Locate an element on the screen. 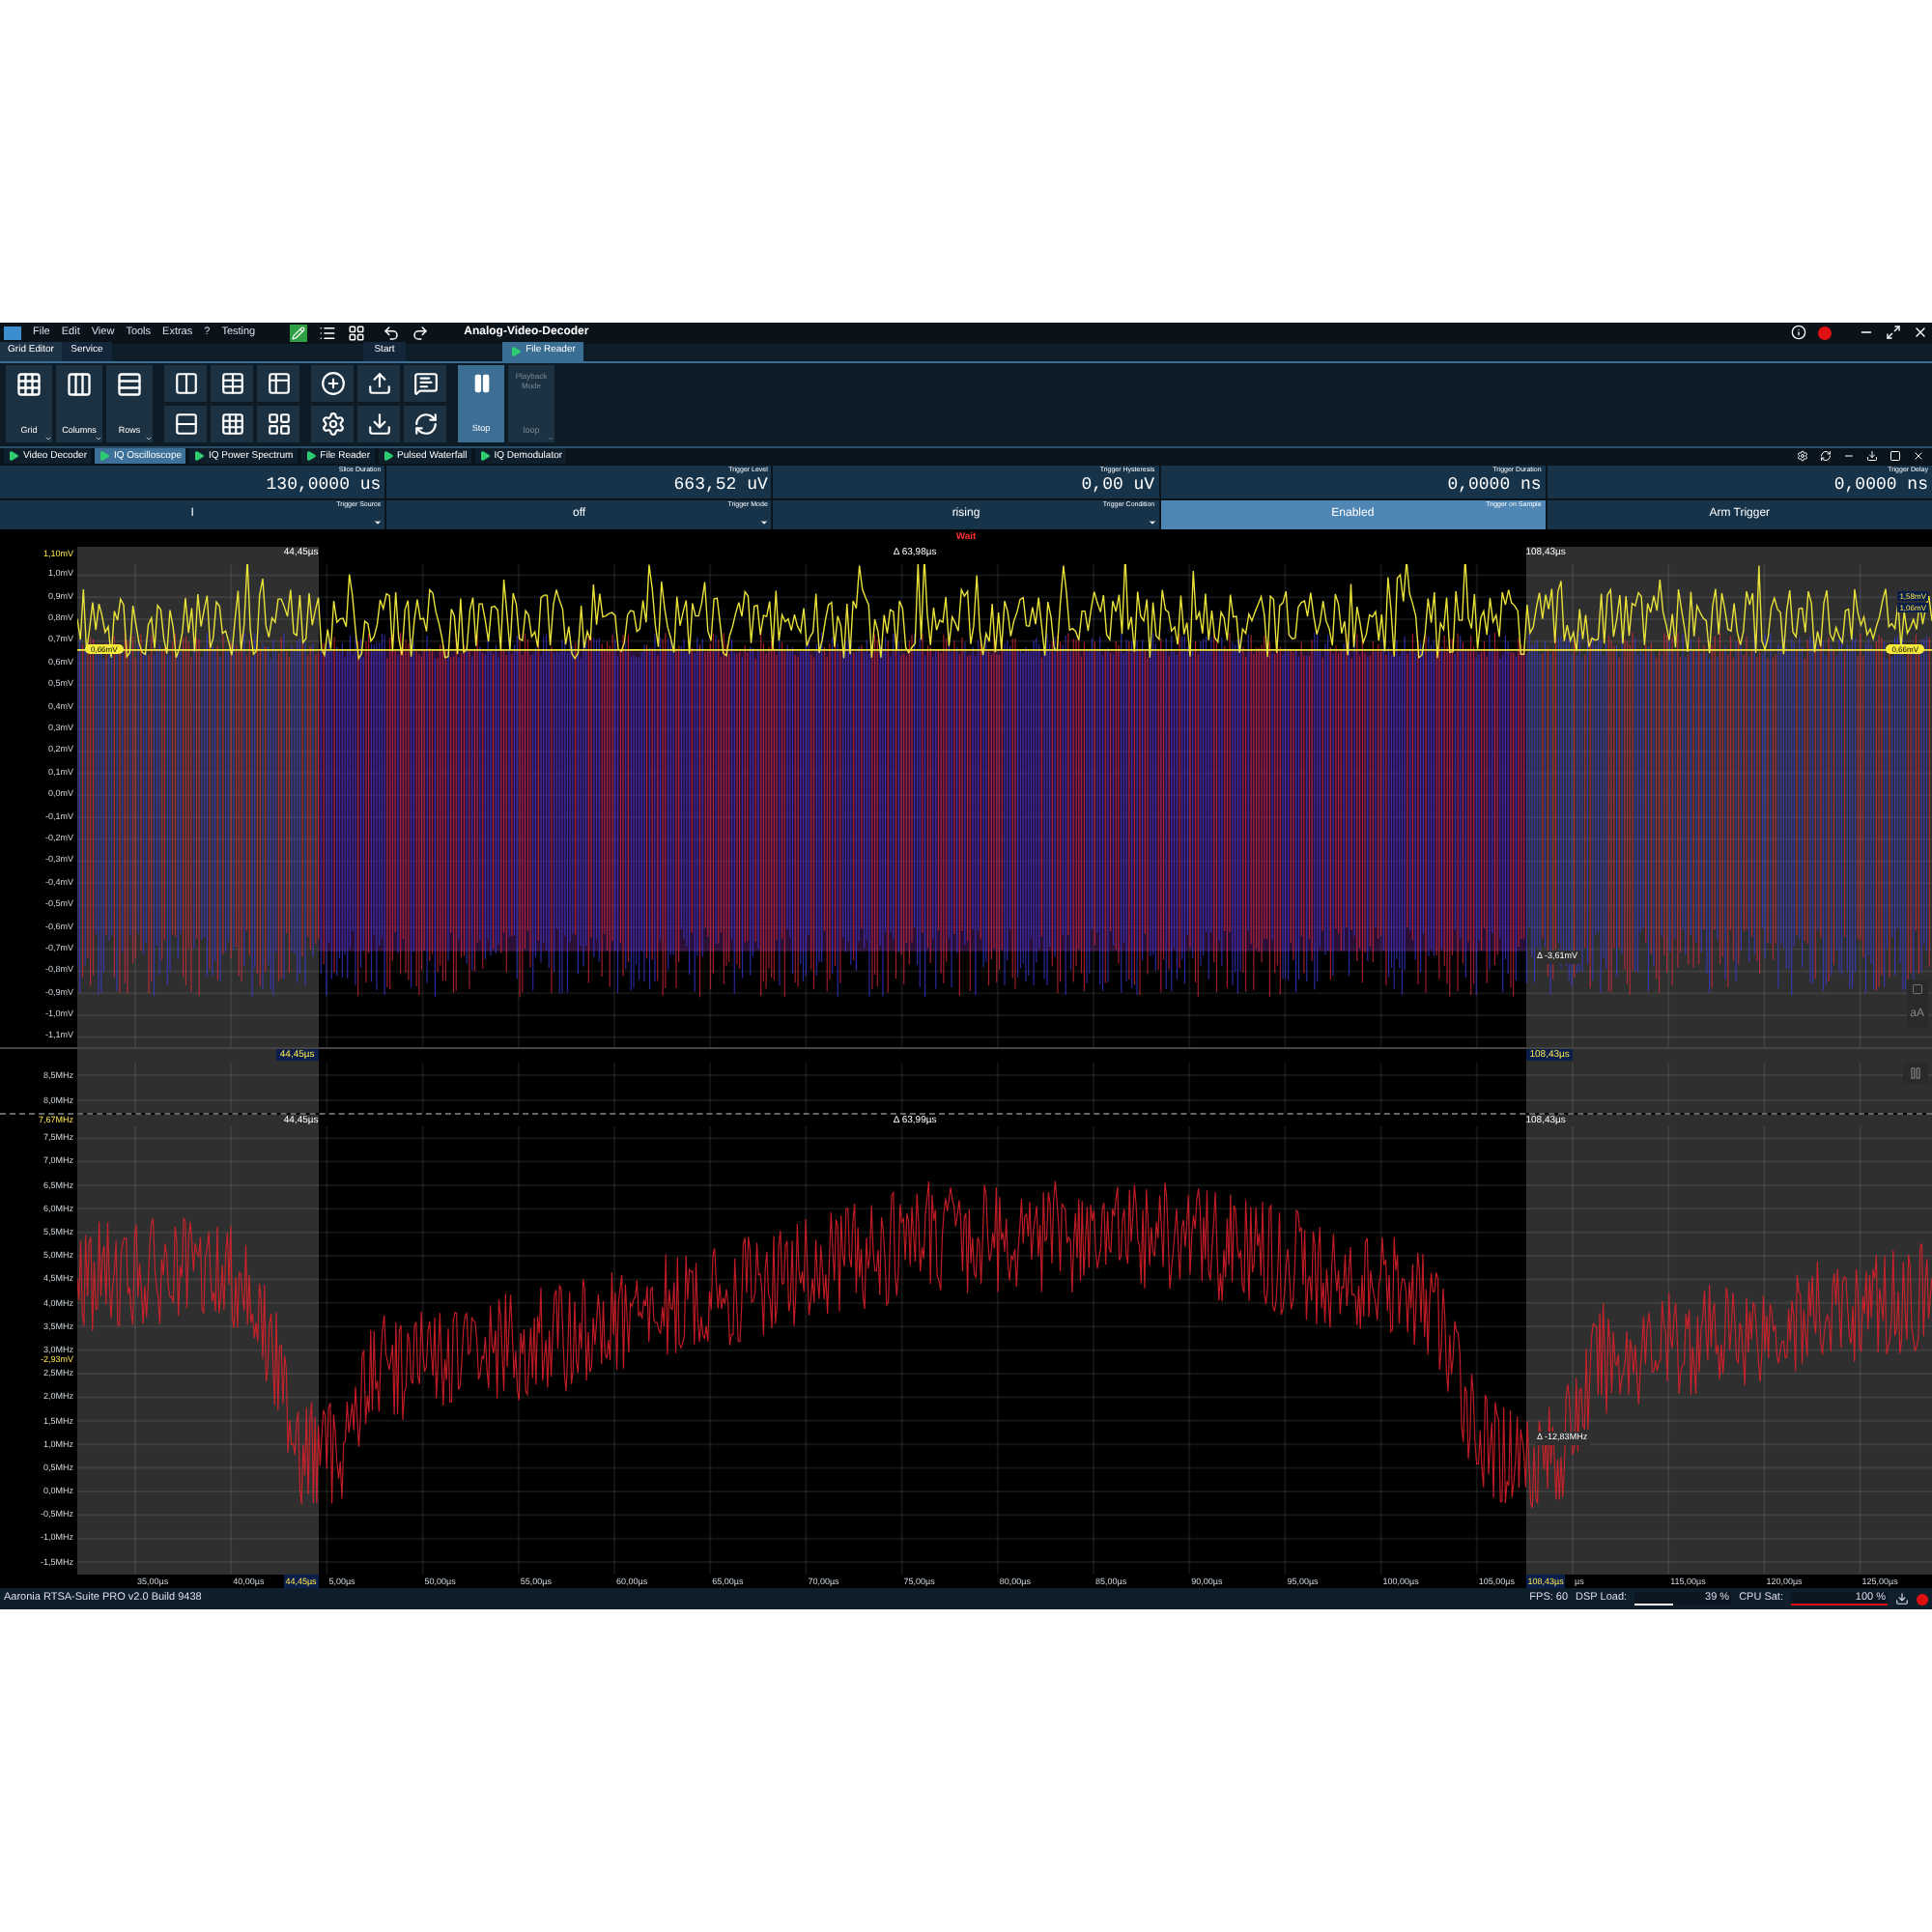 This screenshot has width=1932, height=1932. maximize-icon is located at coordinates (1893, 333).